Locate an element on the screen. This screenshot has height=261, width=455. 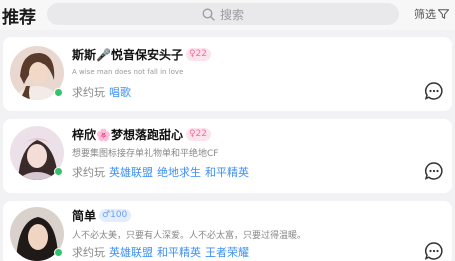
game-tag: 唱歌 is located at coordinates (120, 92).